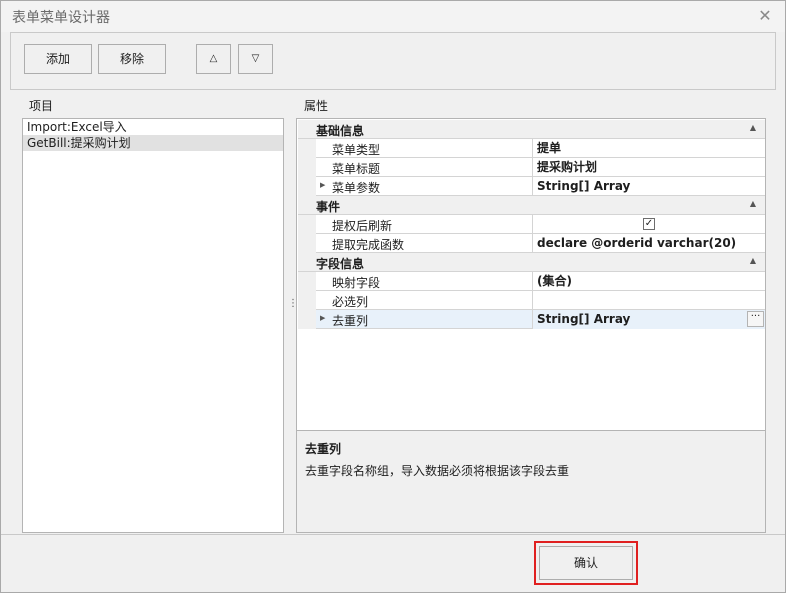  What do you see at coordinates (531, 129) in the screenshot?
I see `category-basic-info: 基础信息 ▲` at bounding box center [531, 129].